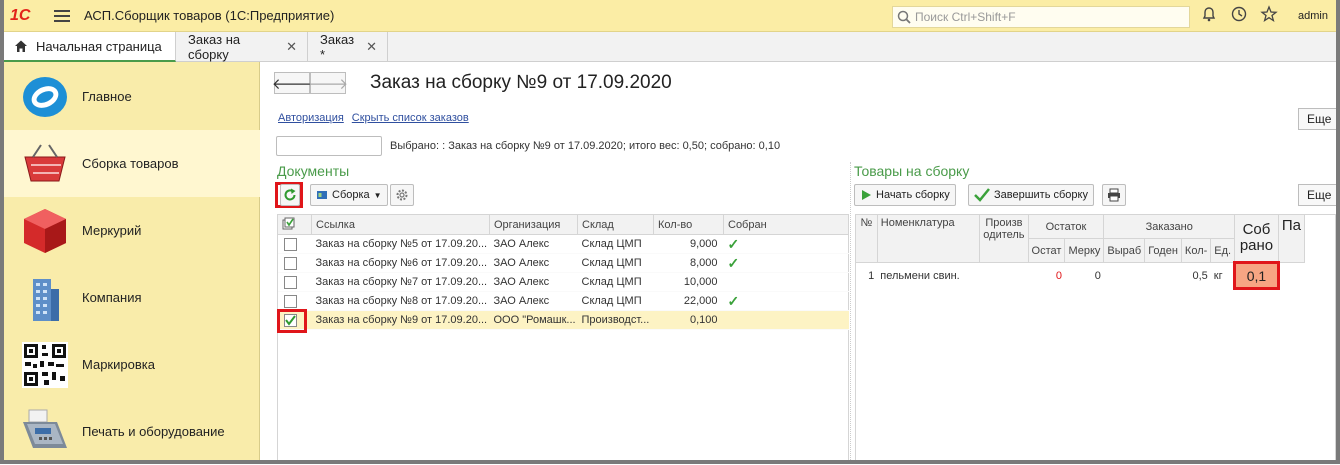  What do you see at coordinates (20, 15) in the screenshot?
I see `app-logo: 1С` at bounding box center [20, 15].